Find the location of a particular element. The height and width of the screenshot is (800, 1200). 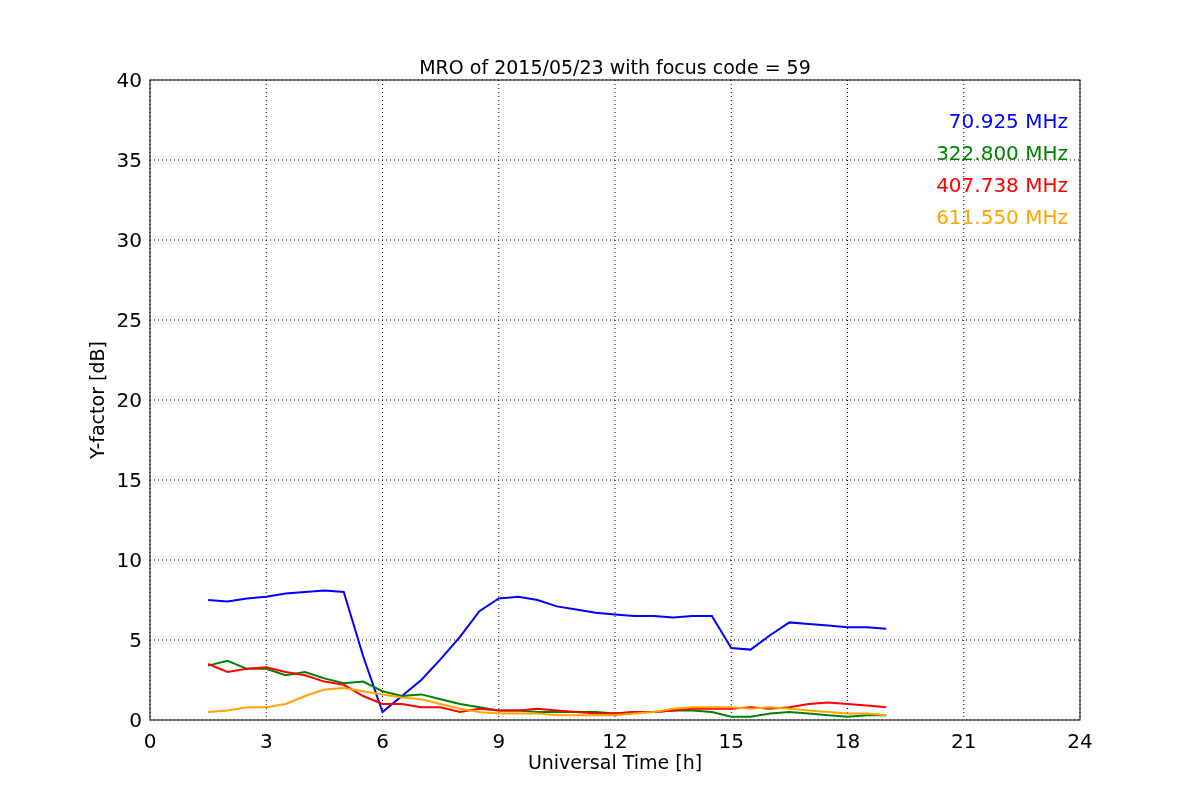

y-tick-label: 35 is located at coordinates (129, 160).